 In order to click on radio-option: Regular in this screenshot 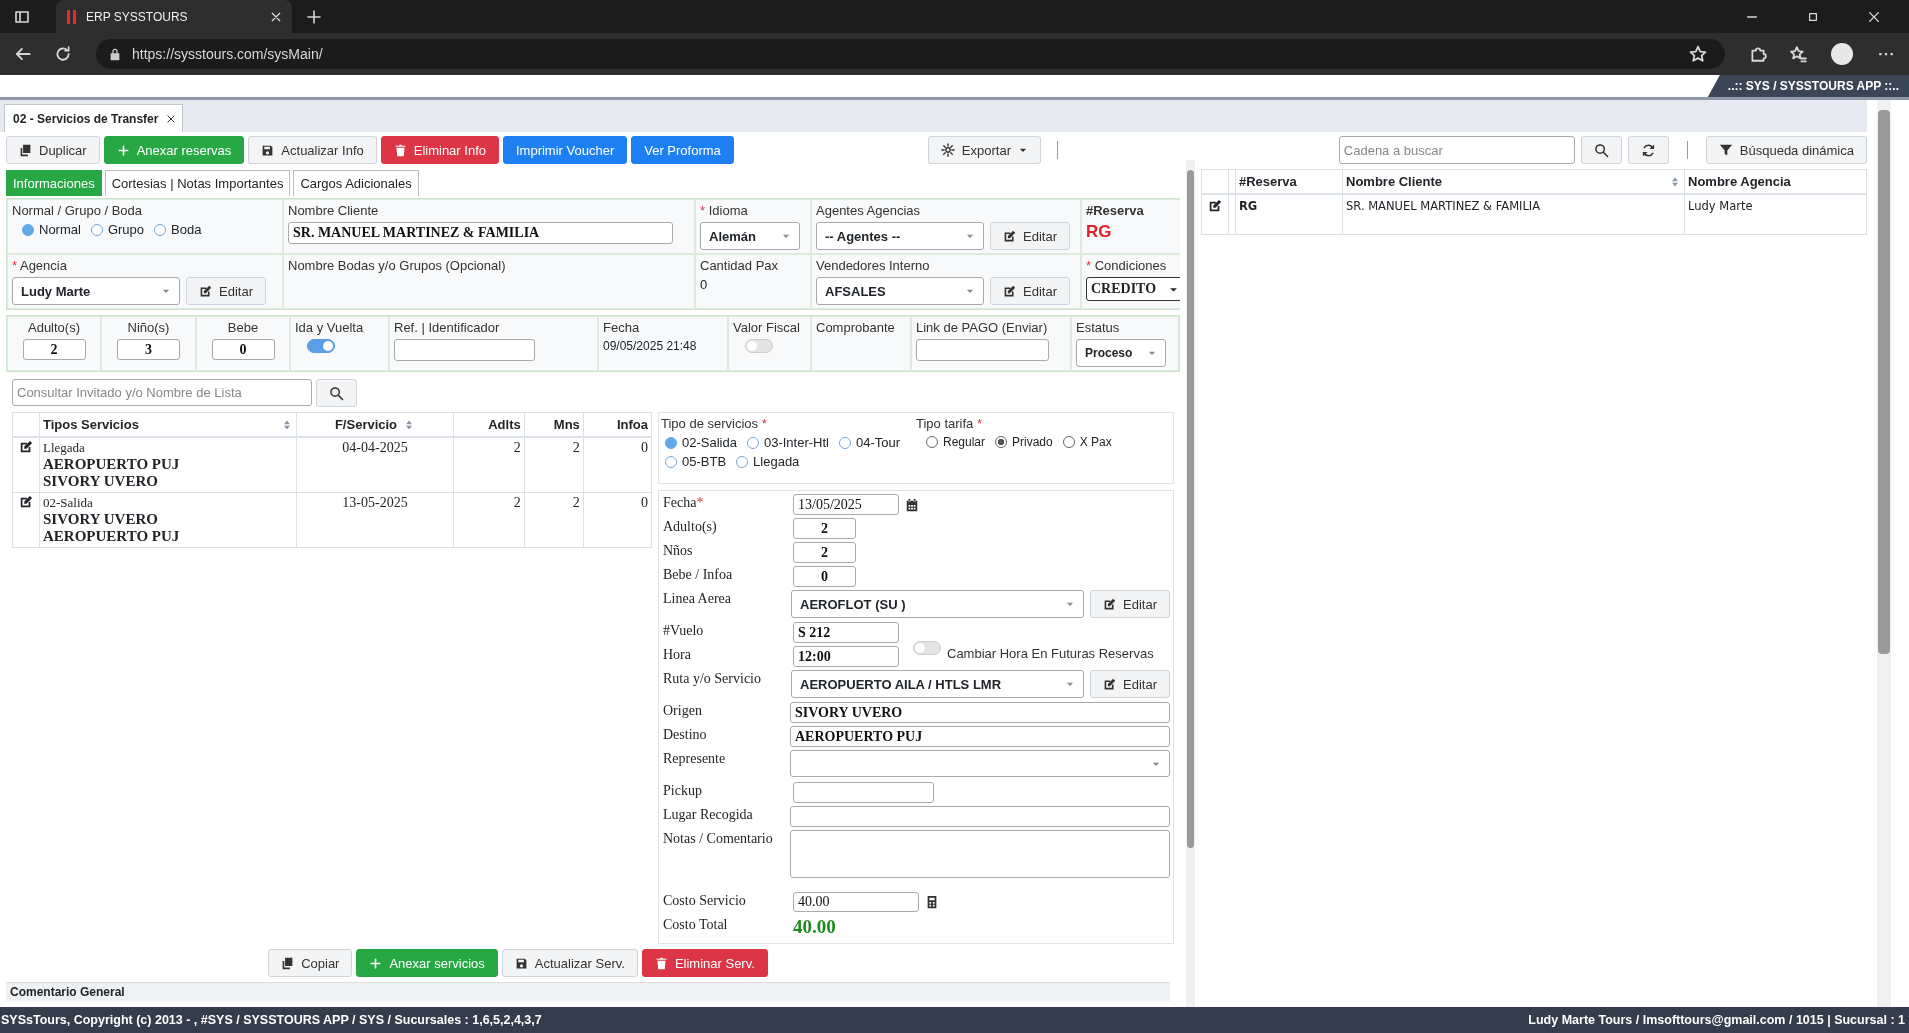, I will do `click(956, 442)`.